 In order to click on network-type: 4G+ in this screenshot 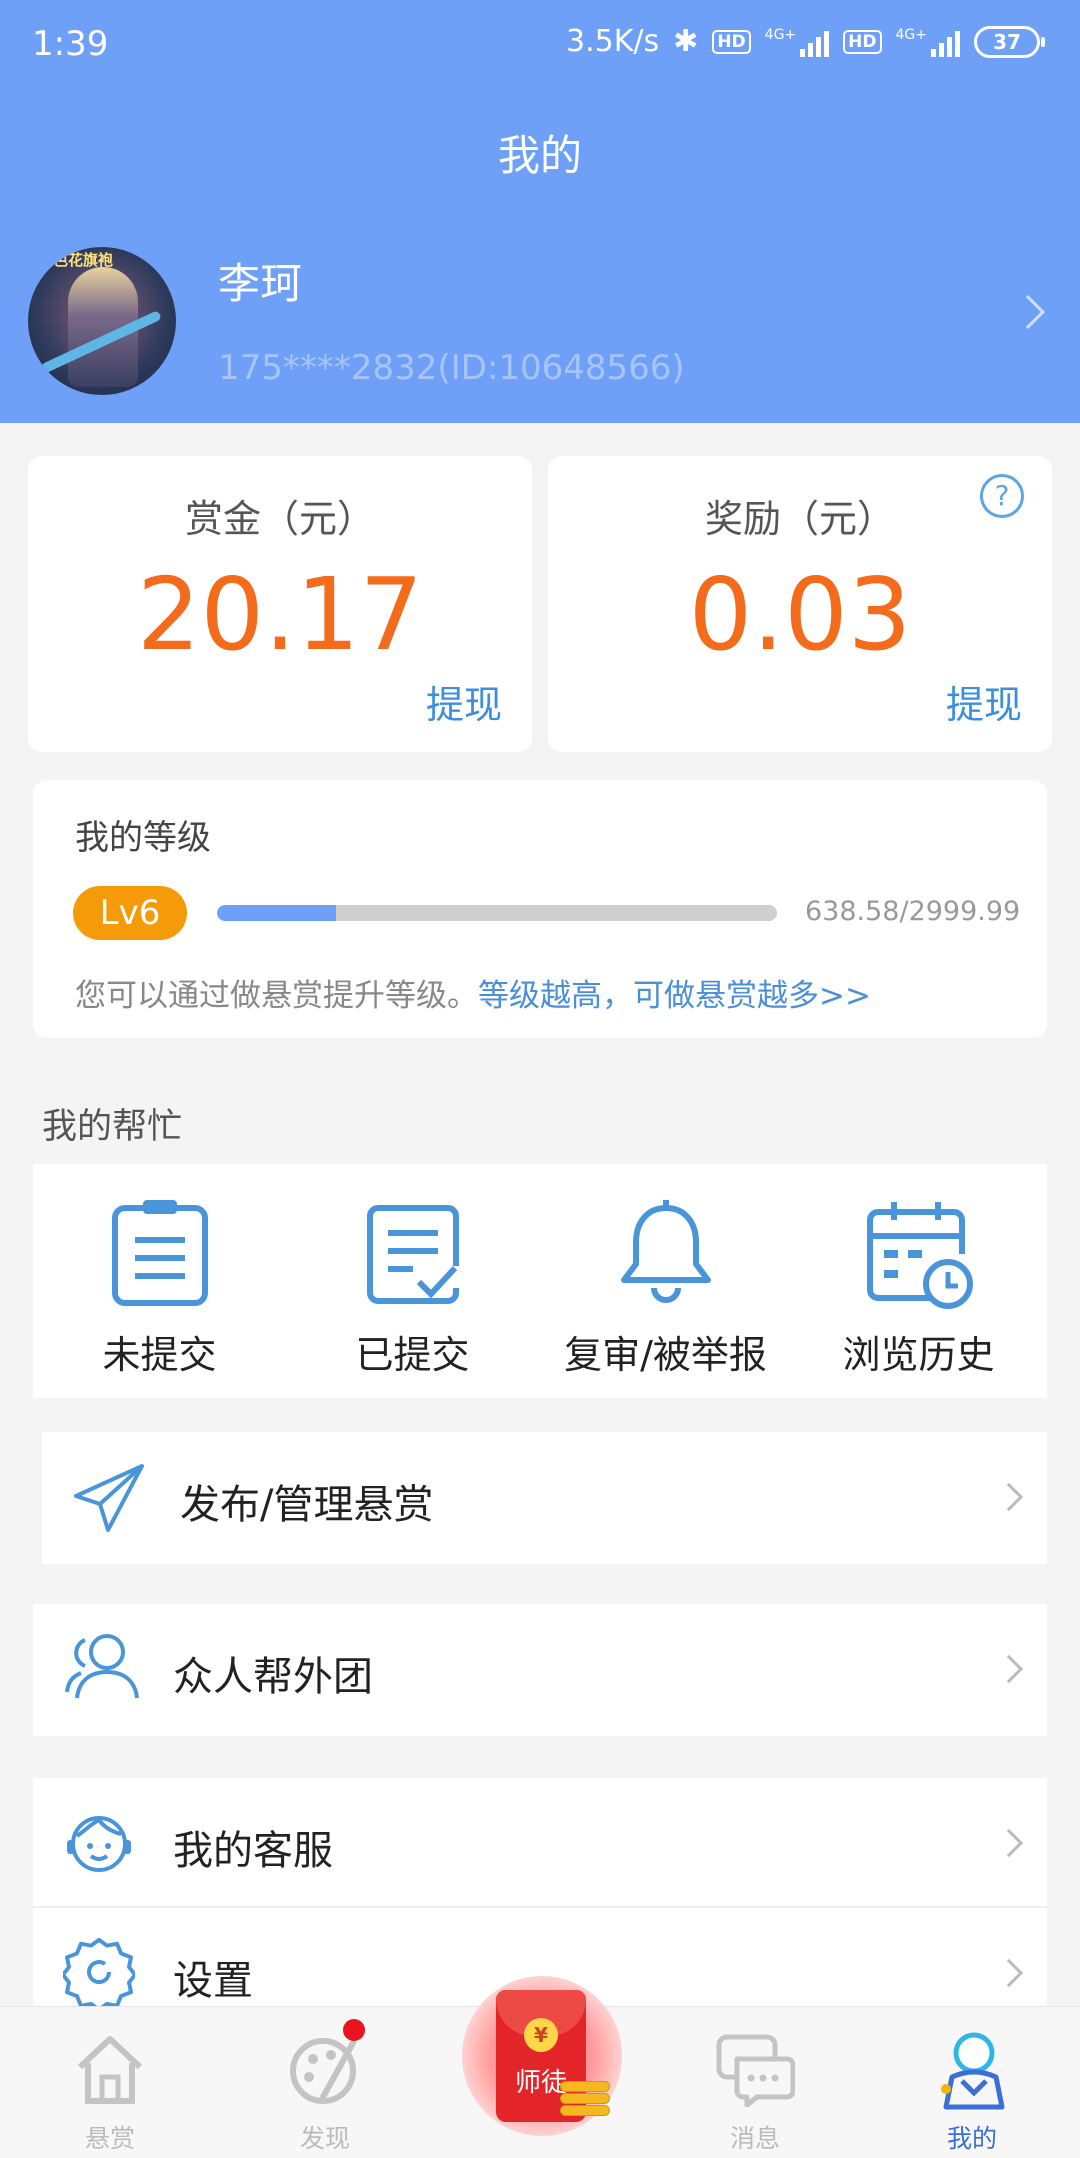, I will do `click(780, 34)`.